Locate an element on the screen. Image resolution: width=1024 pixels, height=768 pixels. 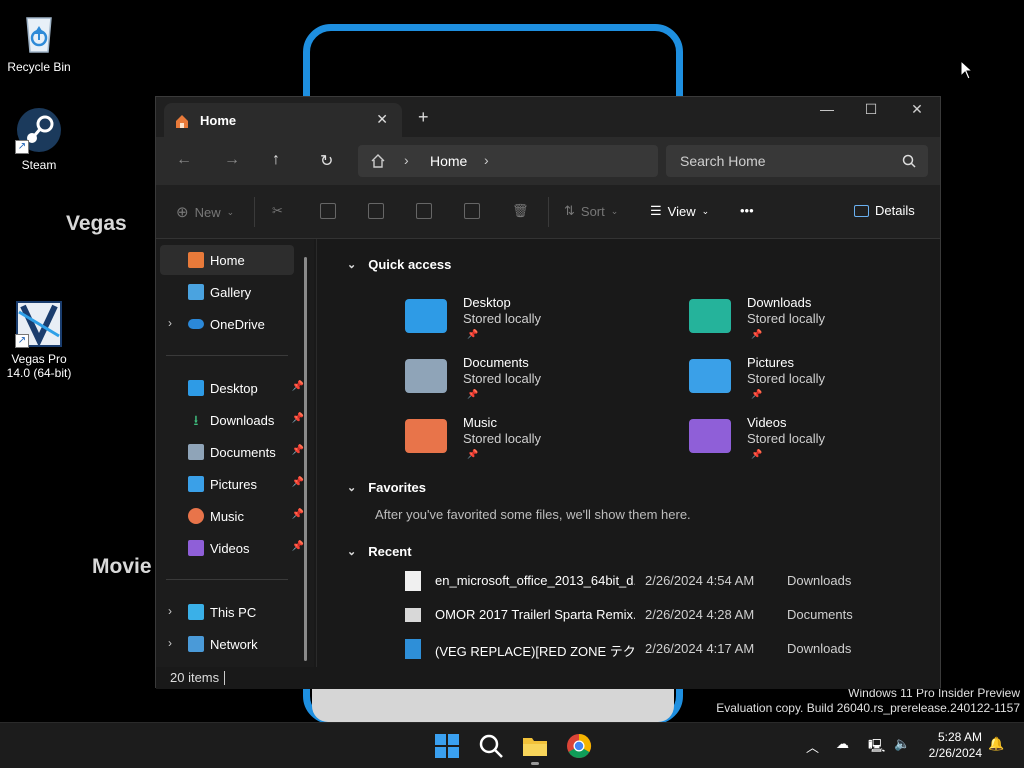
running-indicator is located at coordinates (535, 763).